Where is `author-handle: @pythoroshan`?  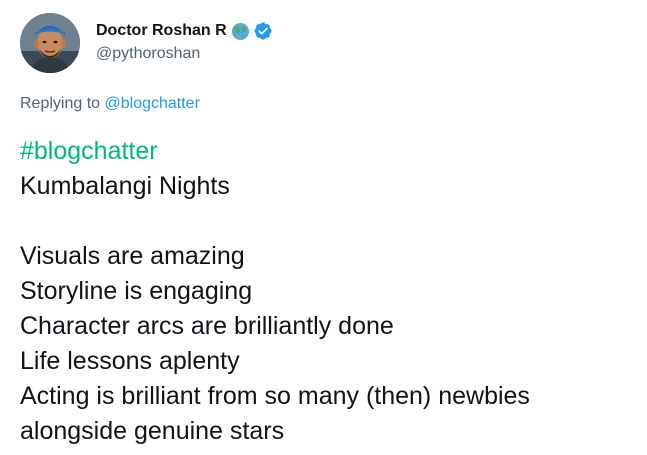
author-handle: @pythoroshan is located at coordinates (148, 54).